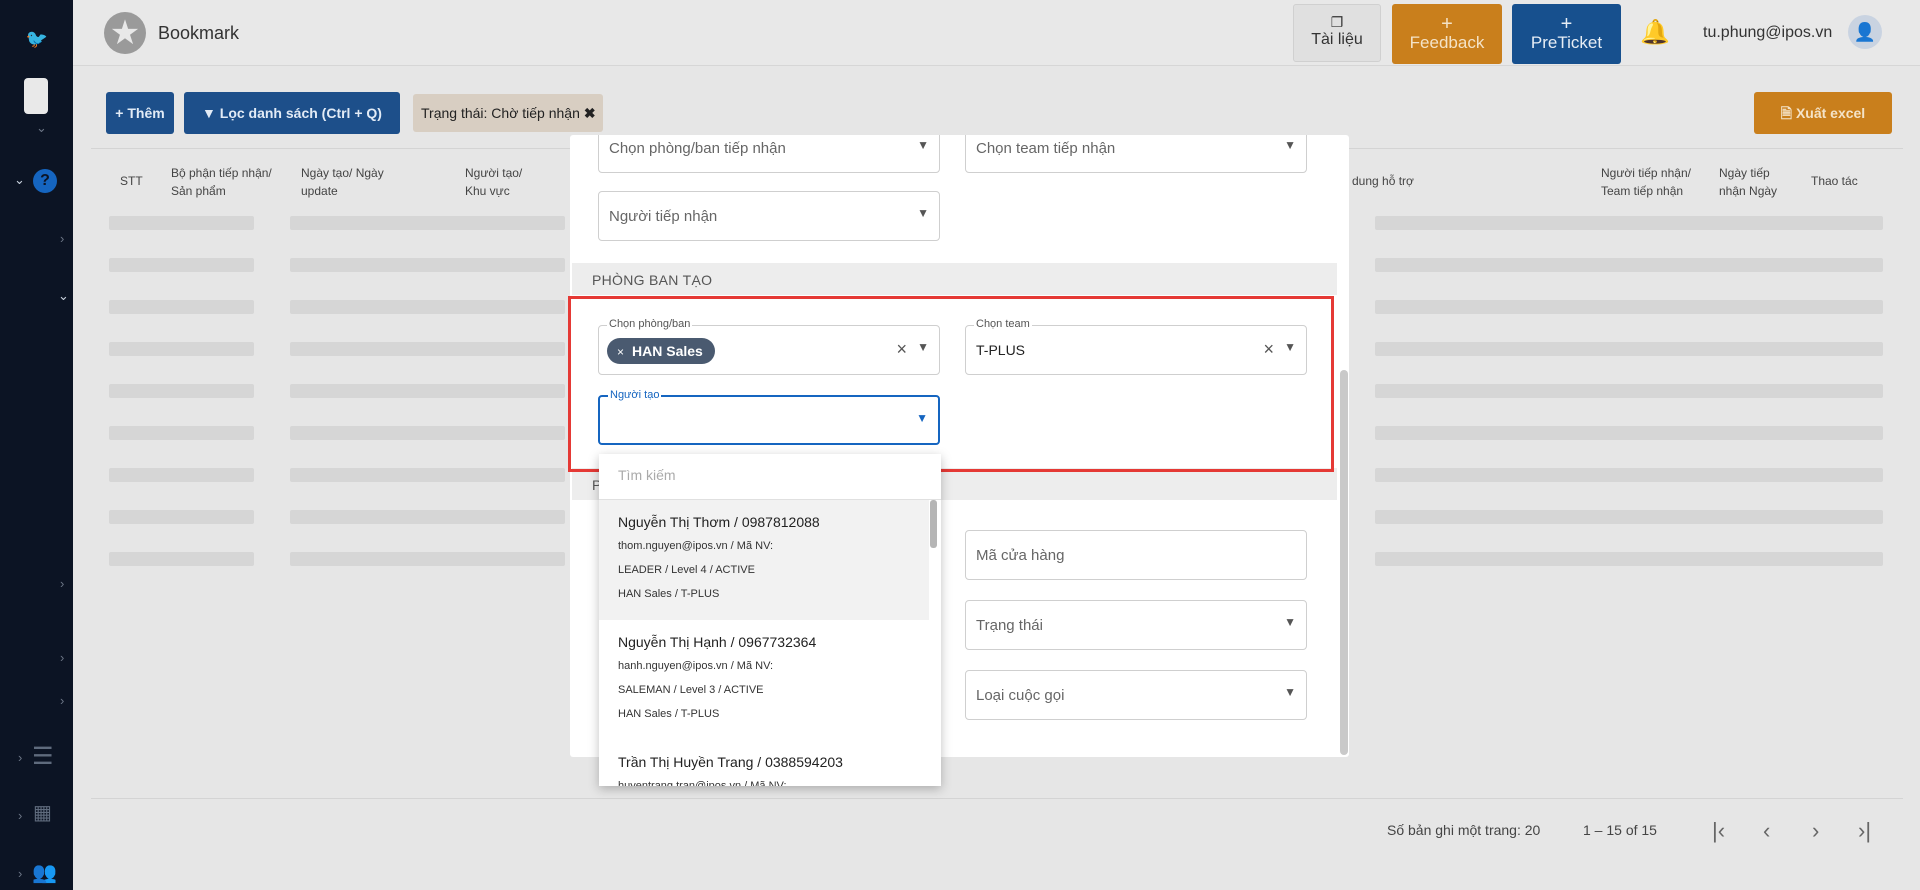  Describe the element at coordinates (1136, 625) in the screenshot. I see `trang-thai-select: Trạng thái ▼` at that location.